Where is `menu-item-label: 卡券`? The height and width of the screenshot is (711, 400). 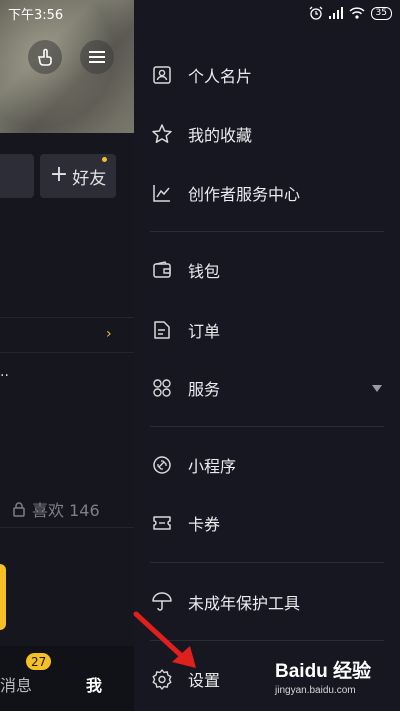
menu-item-label: 卡券 is located at coordinates (204, 524).